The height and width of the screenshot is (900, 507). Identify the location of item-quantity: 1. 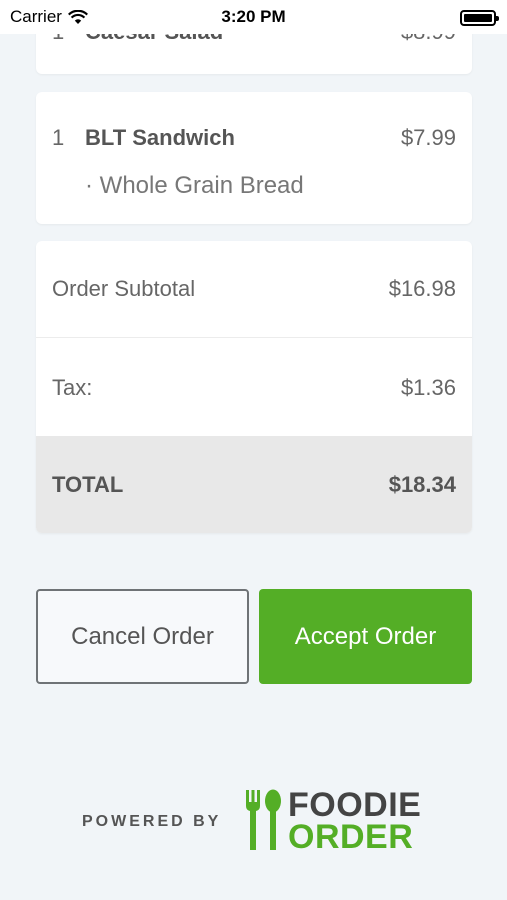
(58, 137).